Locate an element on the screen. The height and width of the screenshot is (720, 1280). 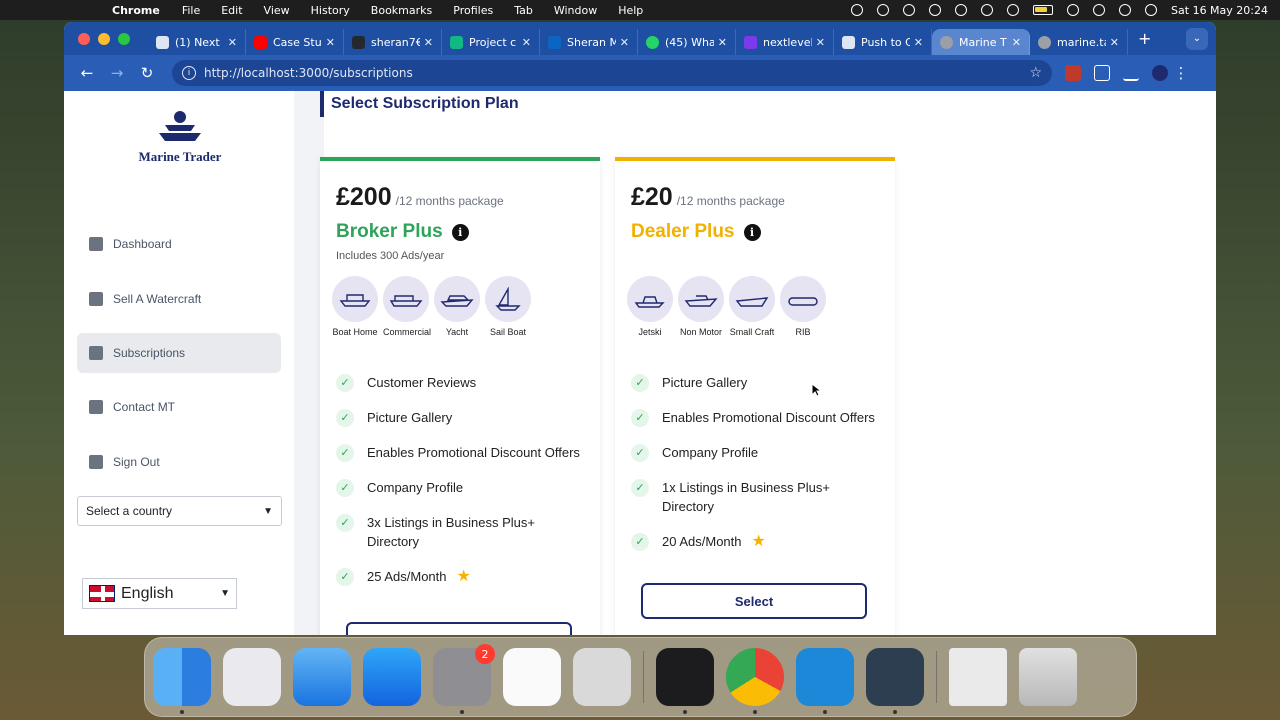
profile-avatar is located at coordinates (1160, 73).